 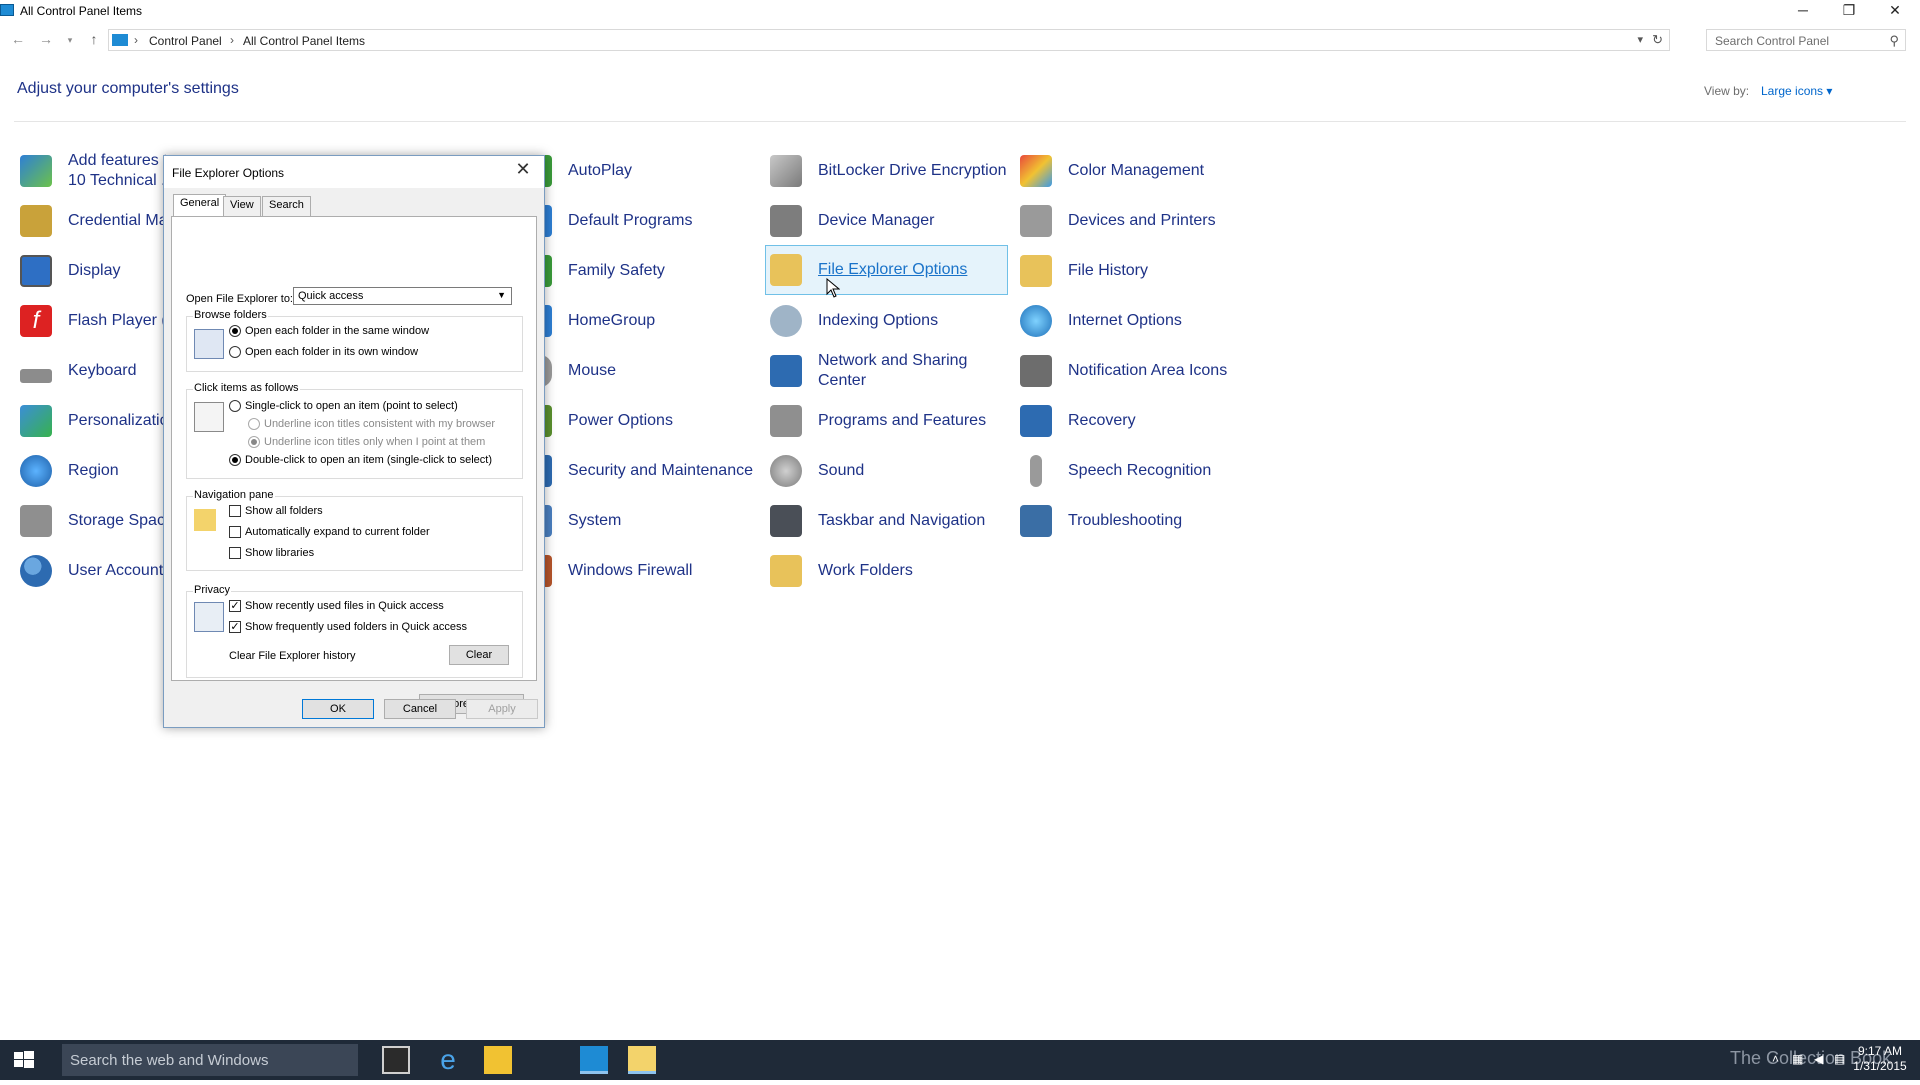 I want to click on check-show-all-folders: Show all folders, so click(x=276, y=511).